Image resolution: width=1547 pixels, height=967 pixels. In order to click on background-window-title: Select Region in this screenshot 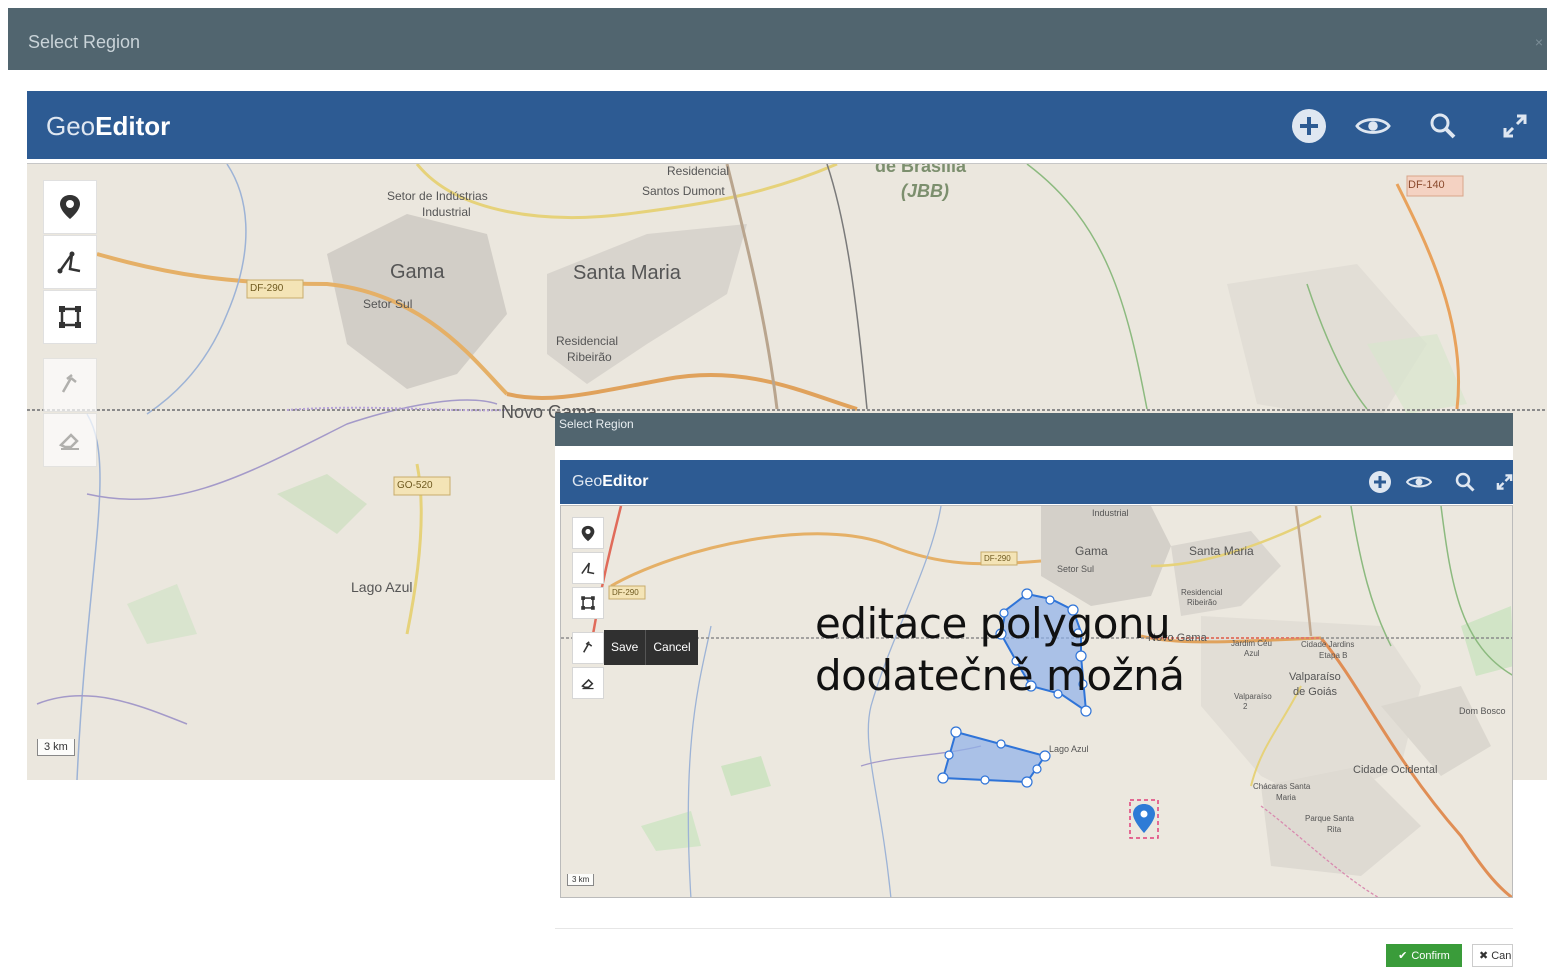, I will do `click(84, 42)`.